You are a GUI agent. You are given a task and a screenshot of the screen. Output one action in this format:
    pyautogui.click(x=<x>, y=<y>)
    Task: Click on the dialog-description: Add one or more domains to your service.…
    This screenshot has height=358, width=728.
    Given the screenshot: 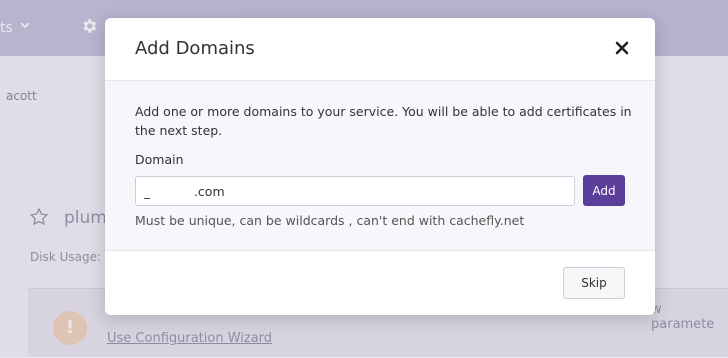 What is the action you would take?
    pyautogui.click(x=383, y=121)
    